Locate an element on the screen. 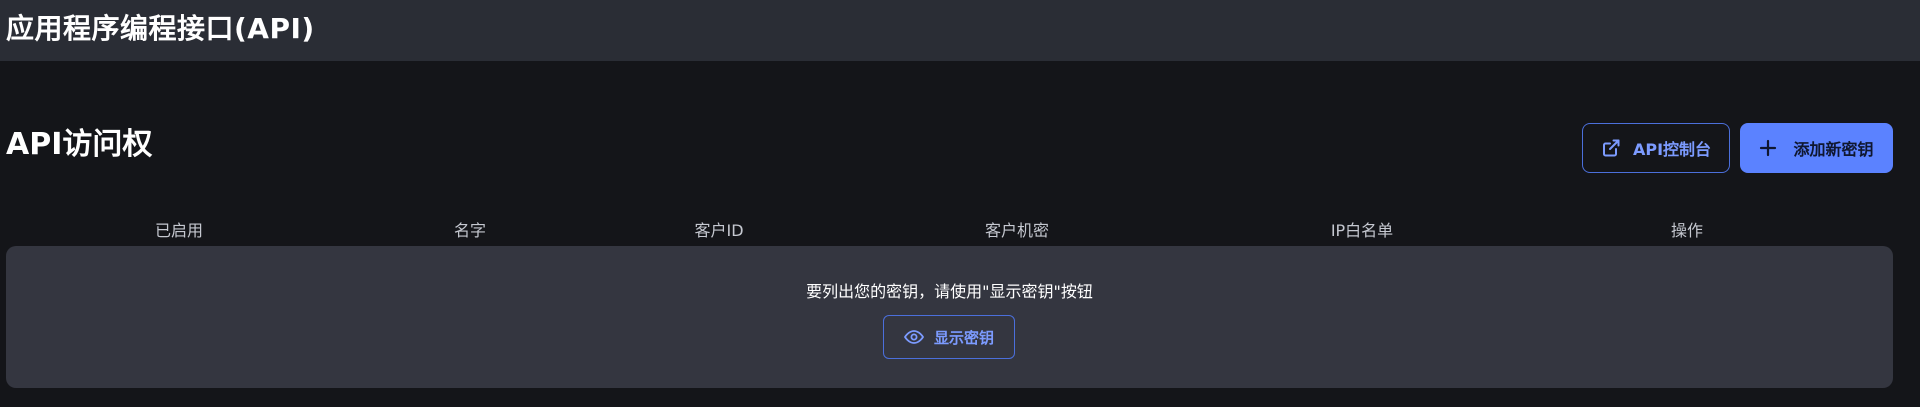 The height and width of the screenshot is (407, 1920). section-title: API访问权 is located at coordinates (79, 144).